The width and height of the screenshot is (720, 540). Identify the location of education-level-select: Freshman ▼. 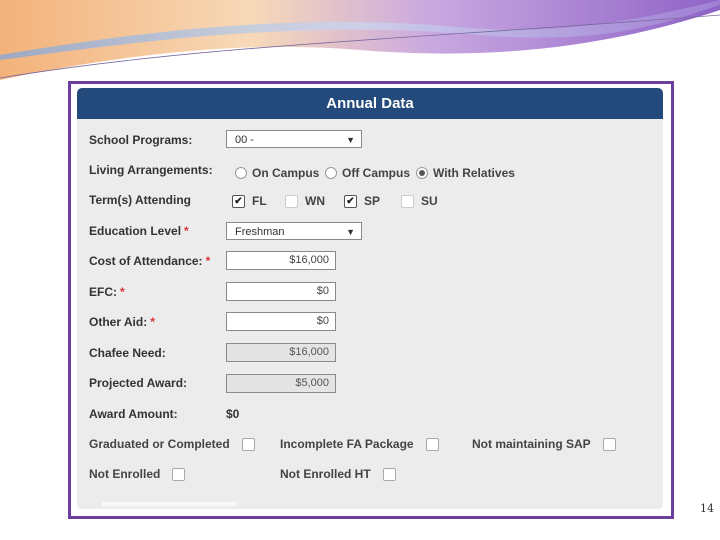
(294, 231).